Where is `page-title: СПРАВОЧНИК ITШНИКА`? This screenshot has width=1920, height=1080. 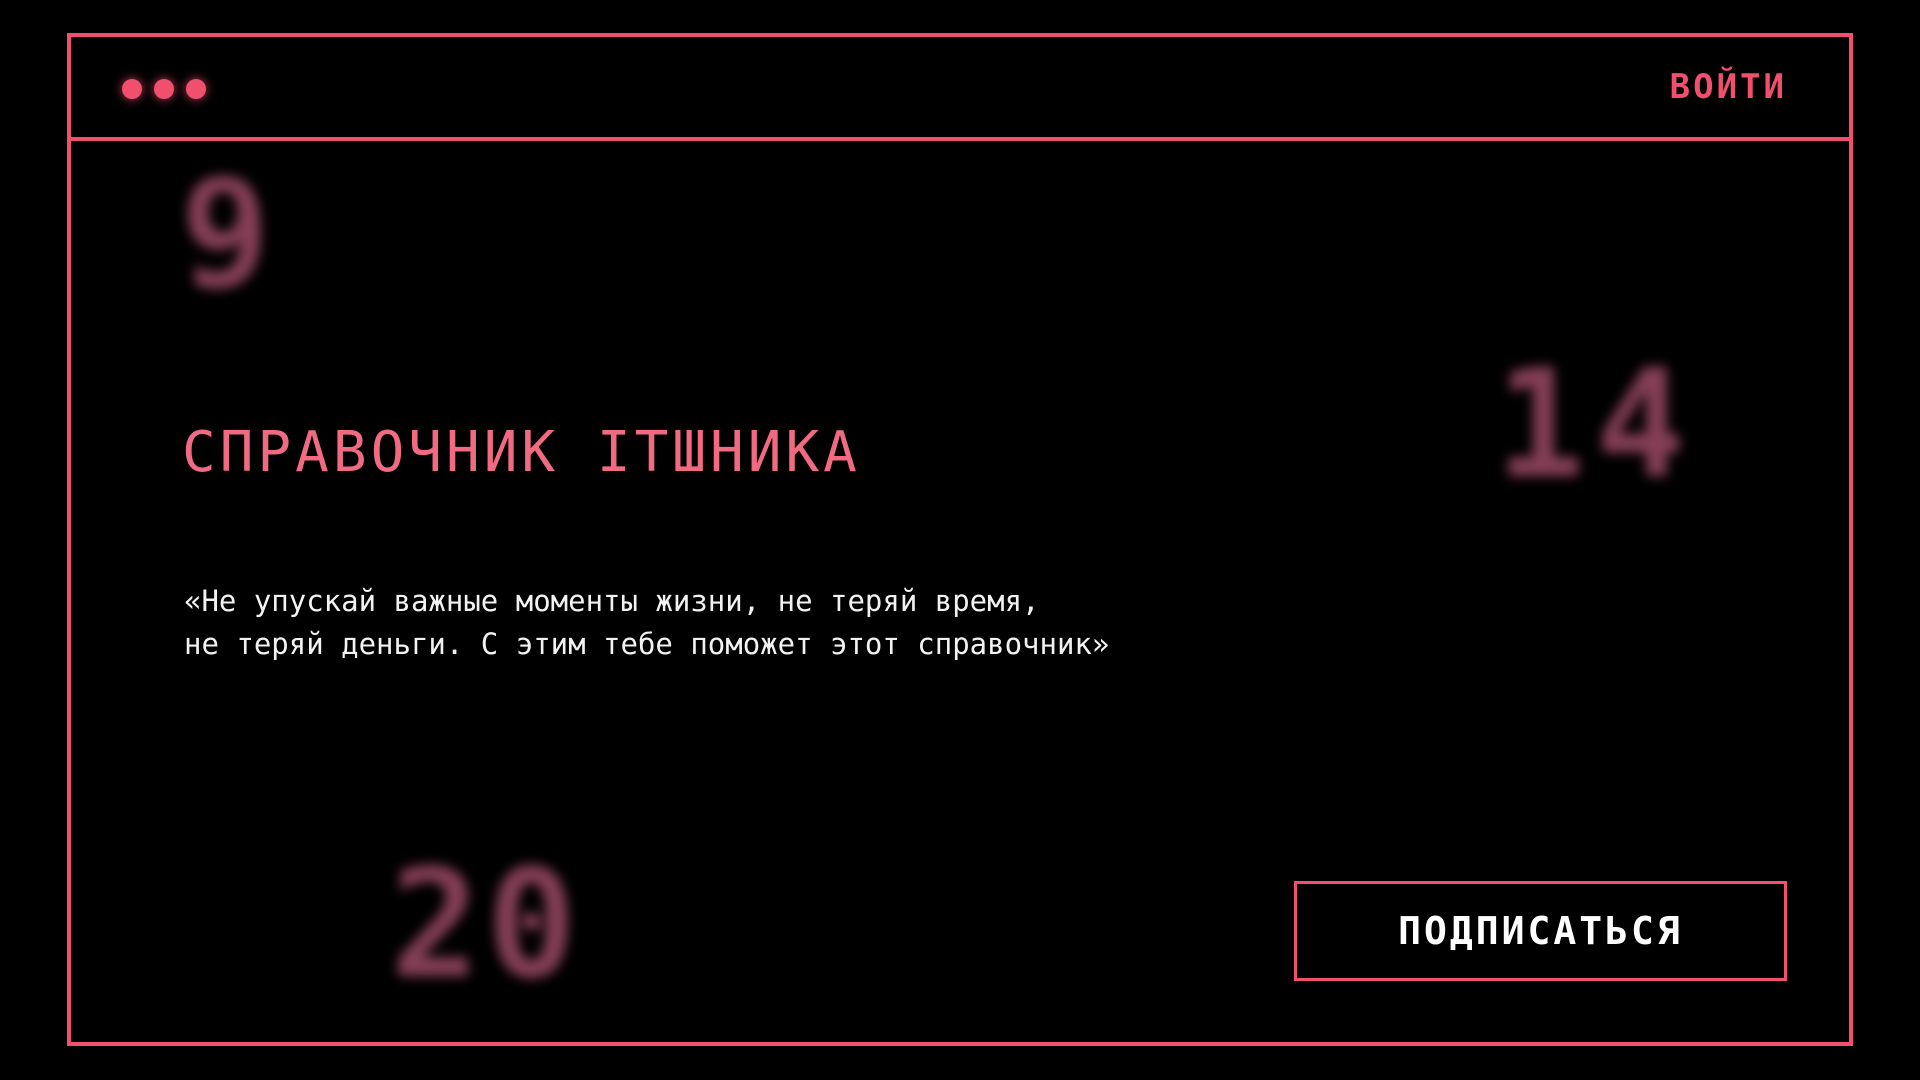
page-title: СПРАВОЧНИК ITШНИКА is located at coordinates (521, 452).